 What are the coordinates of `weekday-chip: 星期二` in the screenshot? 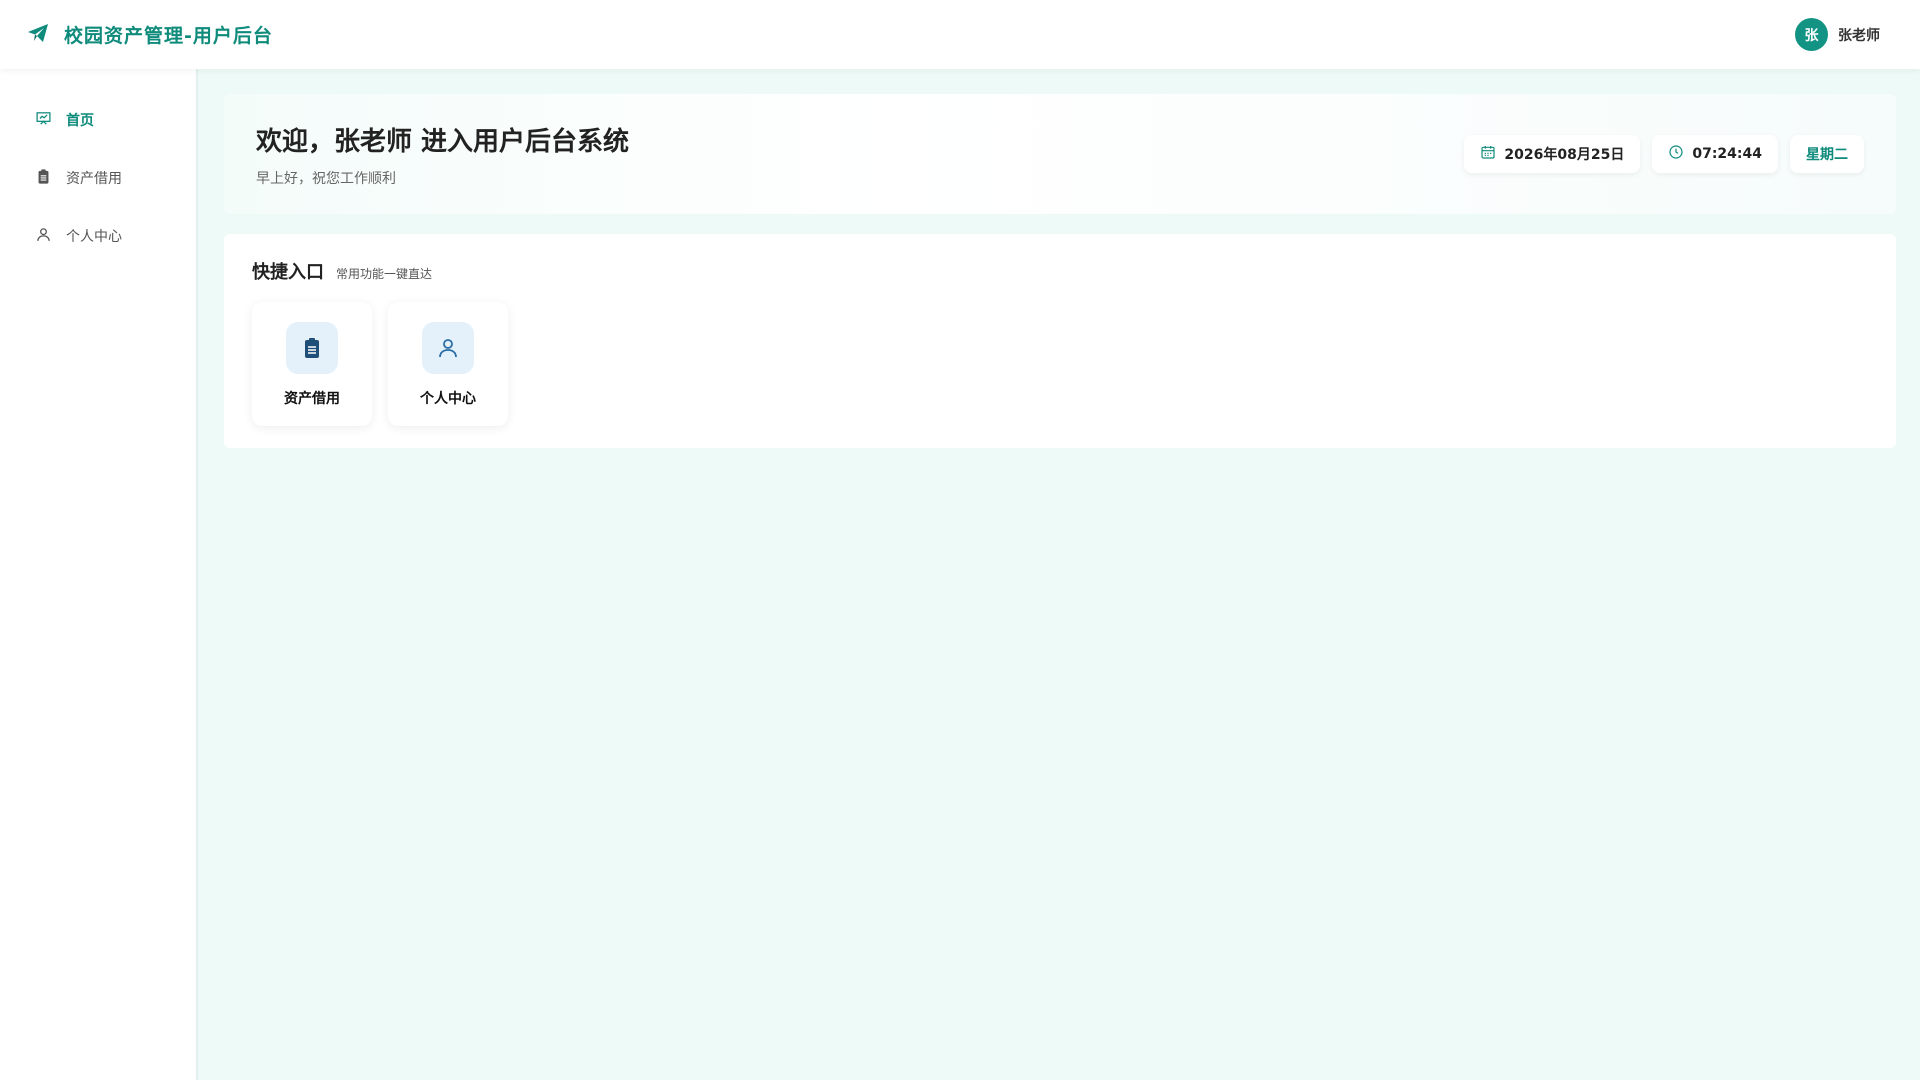 It's located at (1827, 154).